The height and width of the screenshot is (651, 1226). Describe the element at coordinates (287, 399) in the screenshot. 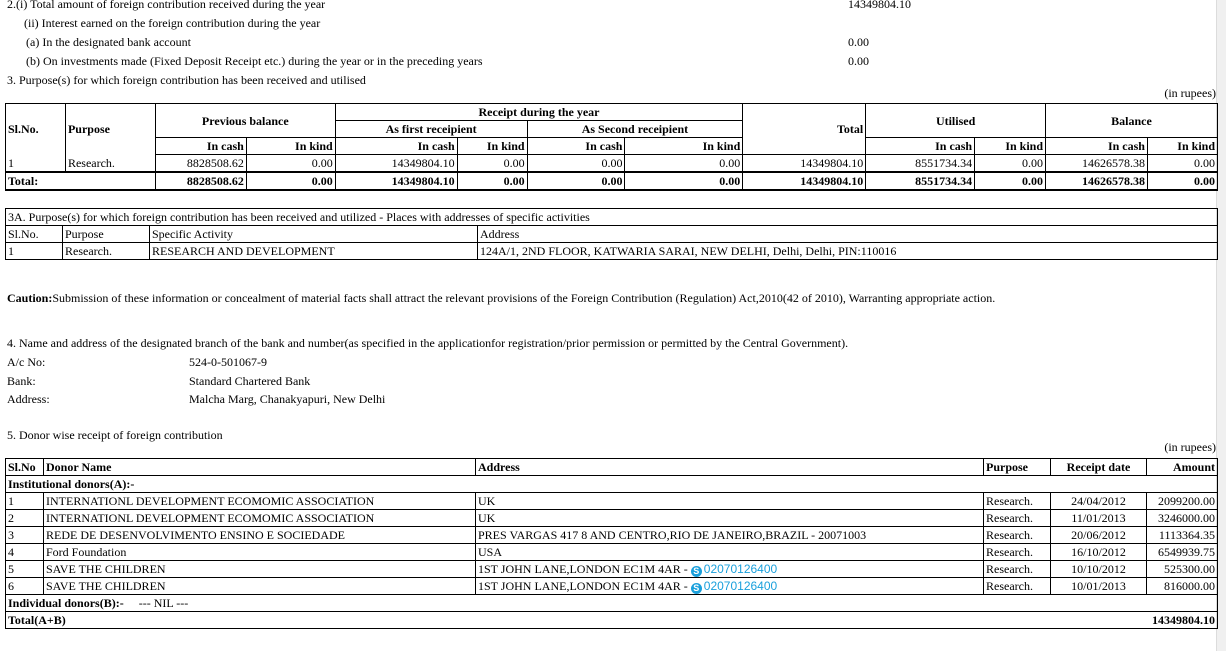

I see `address-value: Malcha Marg, Chanakyapuri, New Delhi` at that location.